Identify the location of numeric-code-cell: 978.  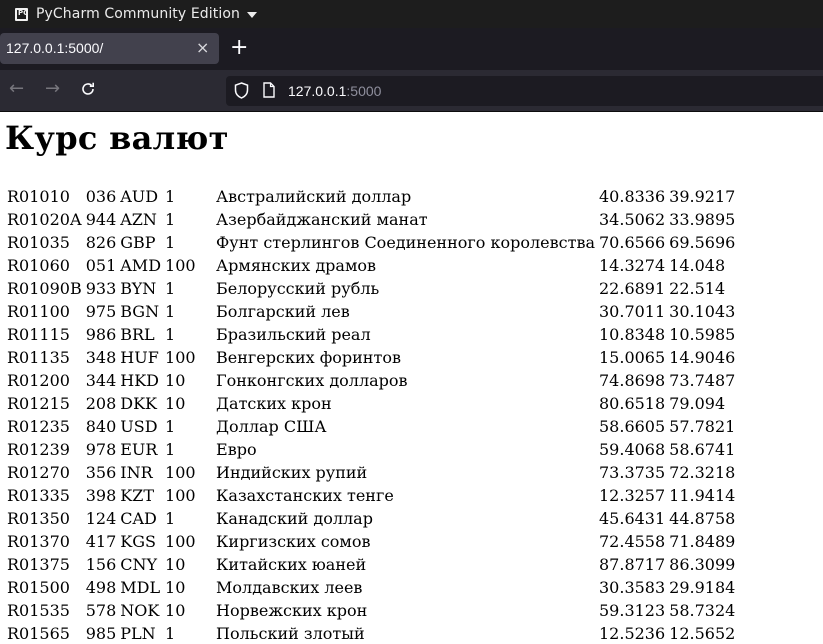
(101, 449).